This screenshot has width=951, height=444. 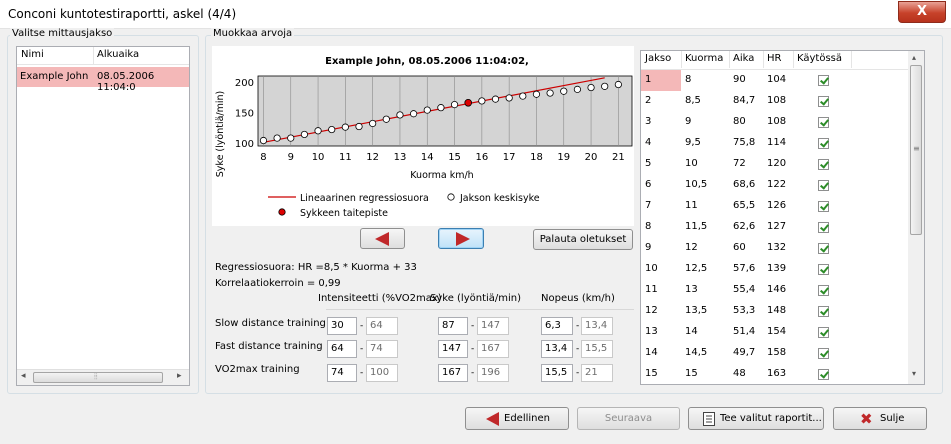 What do you see at coordinates (179, 376) in the screenshot?
I see `scroll-right-icon: ▸` at bounding box center [179, 376].